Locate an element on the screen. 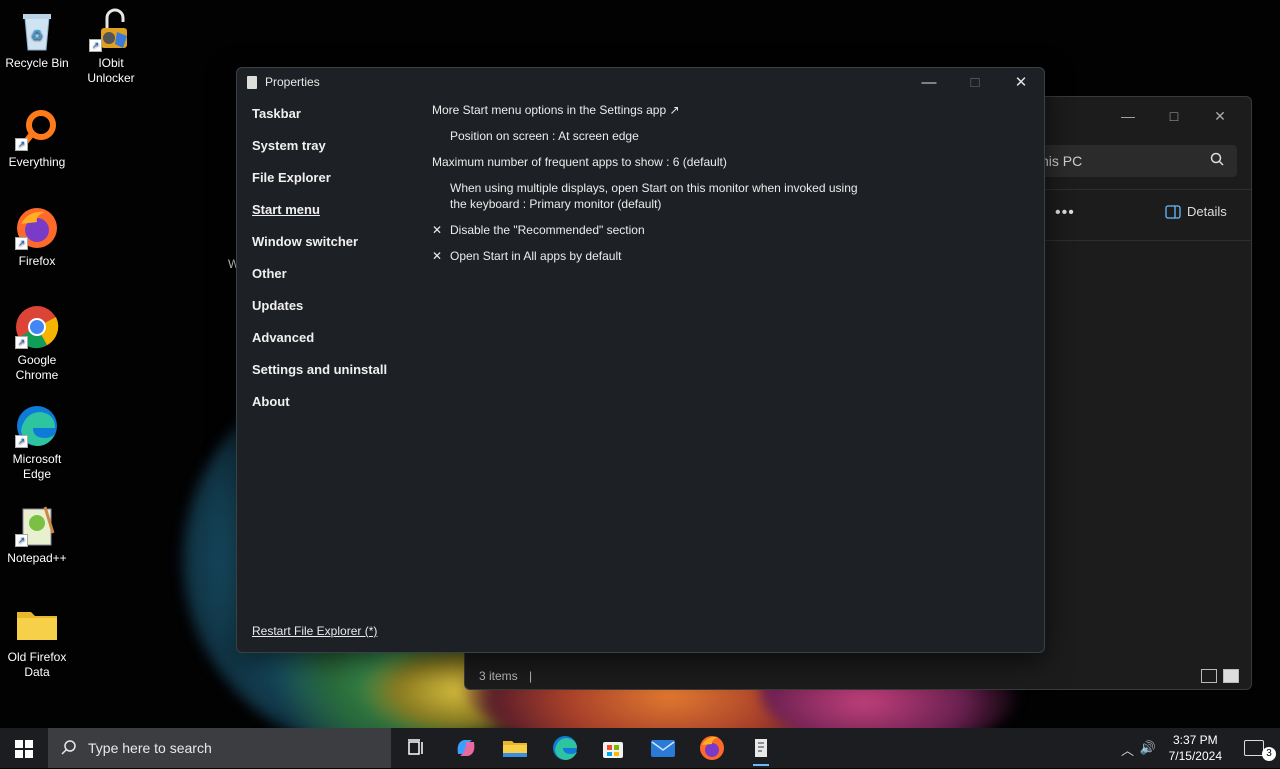  notification-center-icon is located at coordinates (1254, 748).